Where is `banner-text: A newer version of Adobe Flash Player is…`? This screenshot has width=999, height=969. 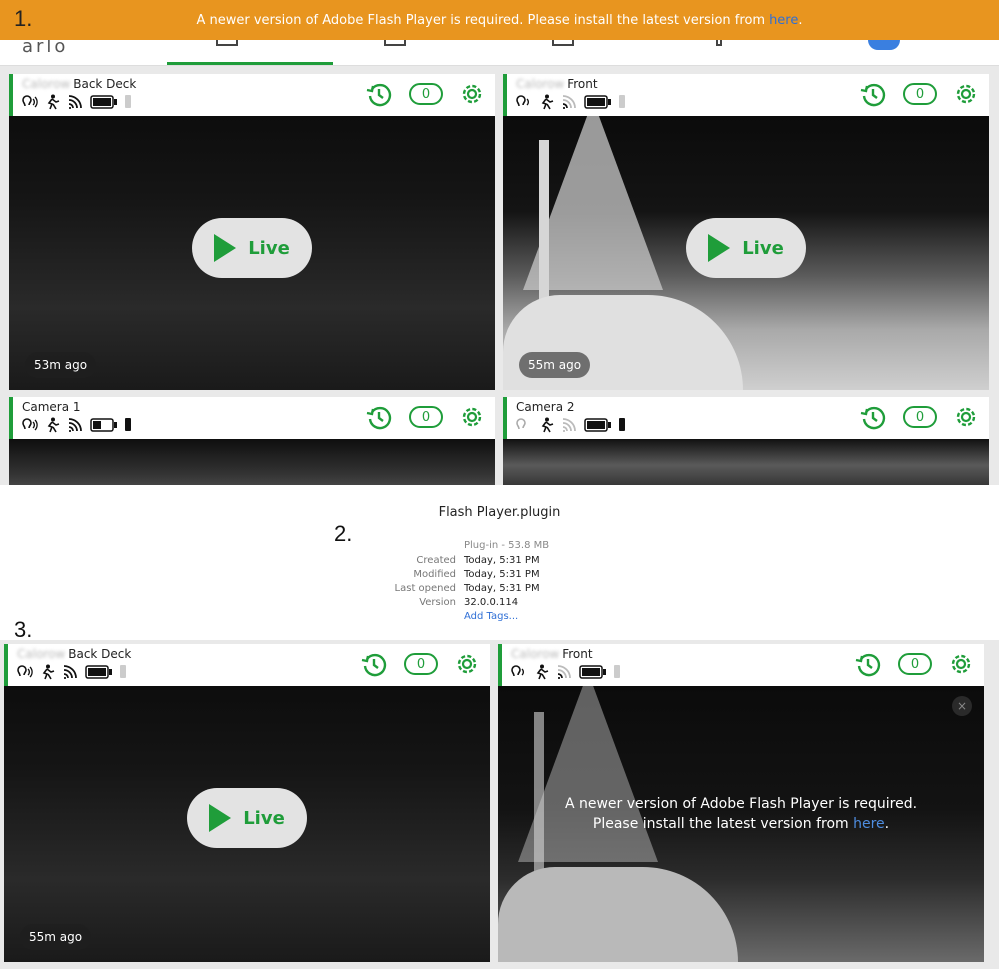 banner-text: A newer version of Adobe Flash Player is… is located at coordinates (481, 20).